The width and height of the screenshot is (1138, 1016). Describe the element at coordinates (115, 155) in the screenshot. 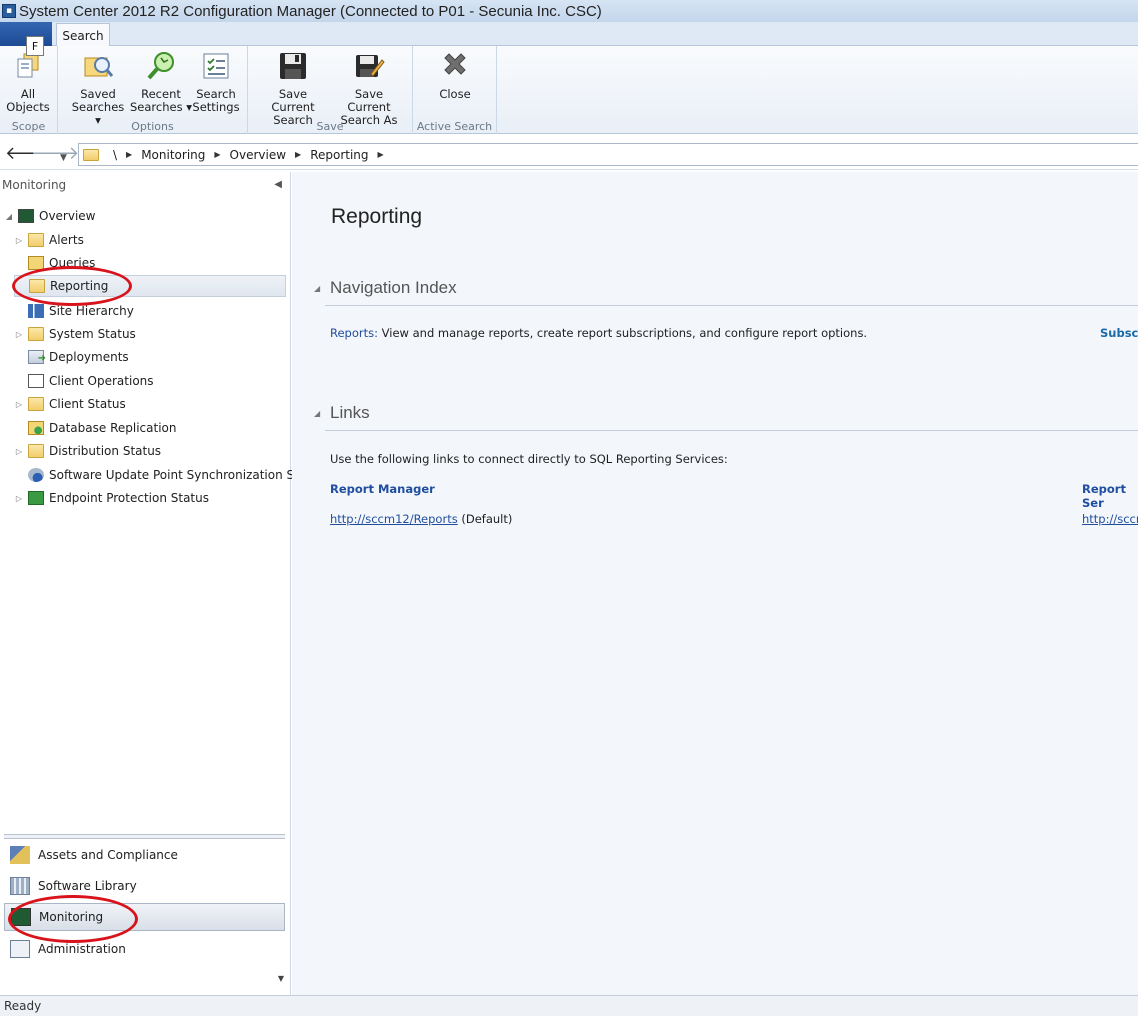

I see `breadcrumb-root: \` at that location.